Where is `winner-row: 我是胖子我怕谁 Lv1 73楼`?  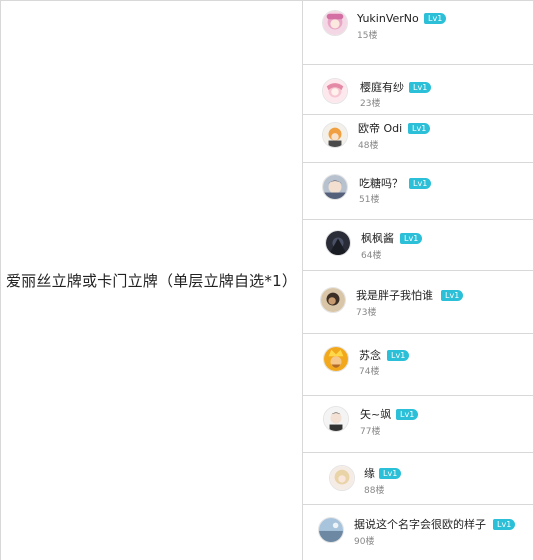 winner-row: 我是胖子我怕谁 Lv1 73楼 is located at coordinates (418, 302).